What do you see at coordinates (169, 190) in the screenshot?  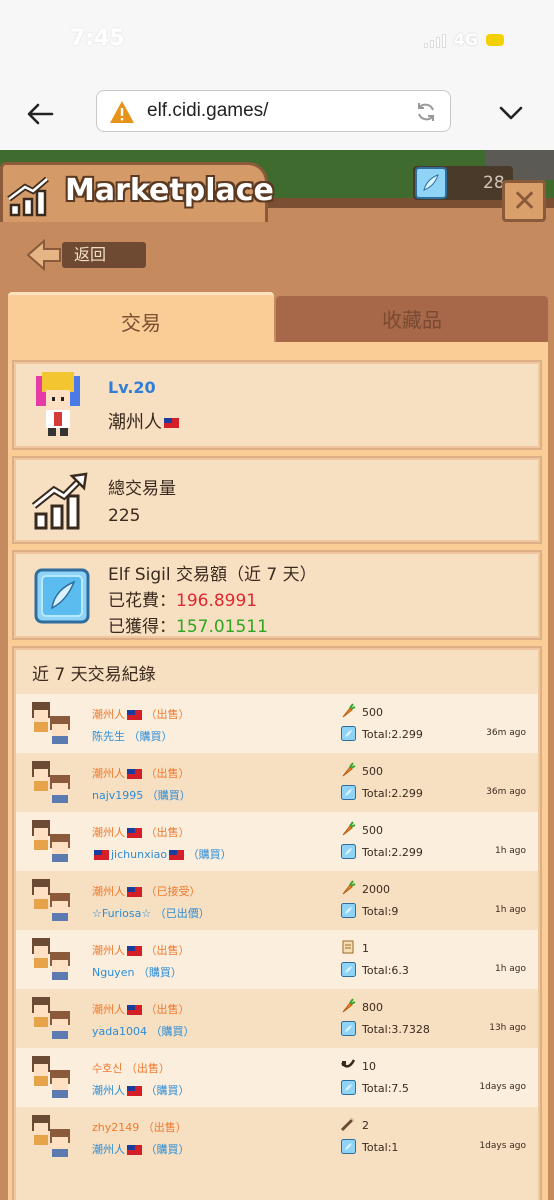 I see `page-title: Marketplace` at bounding box center [169, 190].